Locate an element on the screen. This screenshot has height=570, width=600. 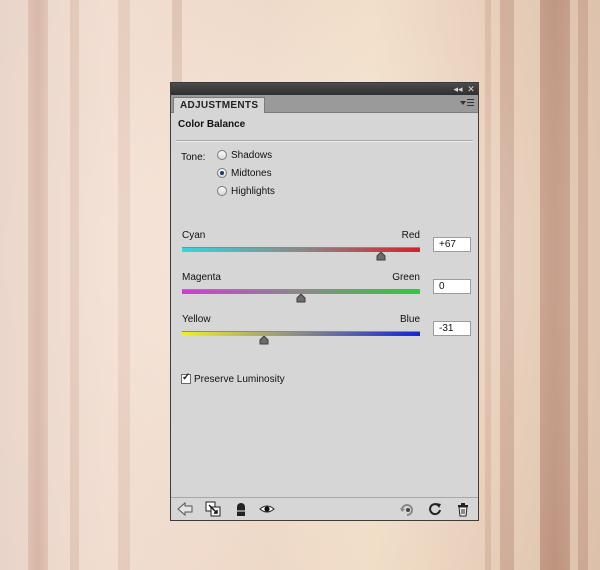
divider is located at coordinates (324, 141).